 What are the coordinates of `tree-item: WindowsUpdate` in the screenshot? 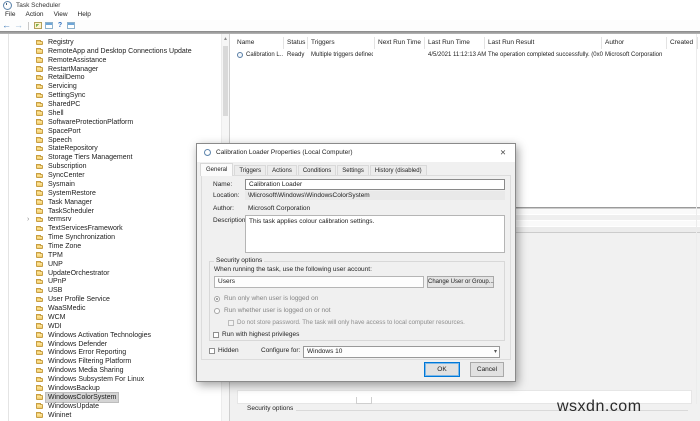 It's located at (109, 406).